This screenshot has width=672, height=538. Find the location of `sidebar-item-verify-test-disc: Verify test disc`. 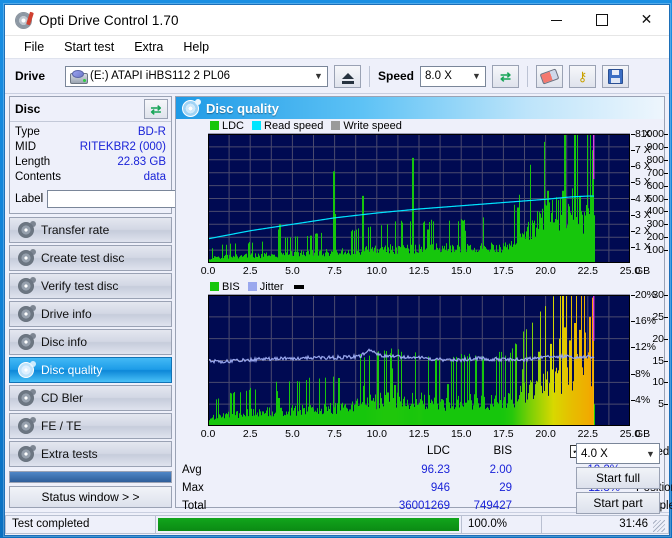

sidebar-item-verify-test-disc: Verify test disc is located at coordinates (90, 286).